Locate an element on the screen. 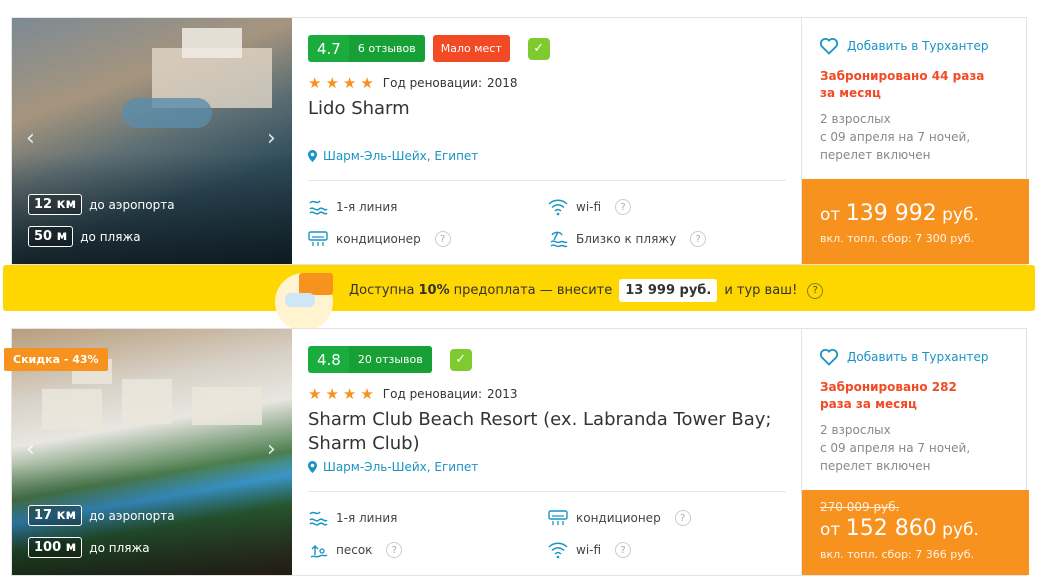 This screenshot has height=583, width=1039. banner-text-2: предоплата — внесите is located at coordinates (533, 290).